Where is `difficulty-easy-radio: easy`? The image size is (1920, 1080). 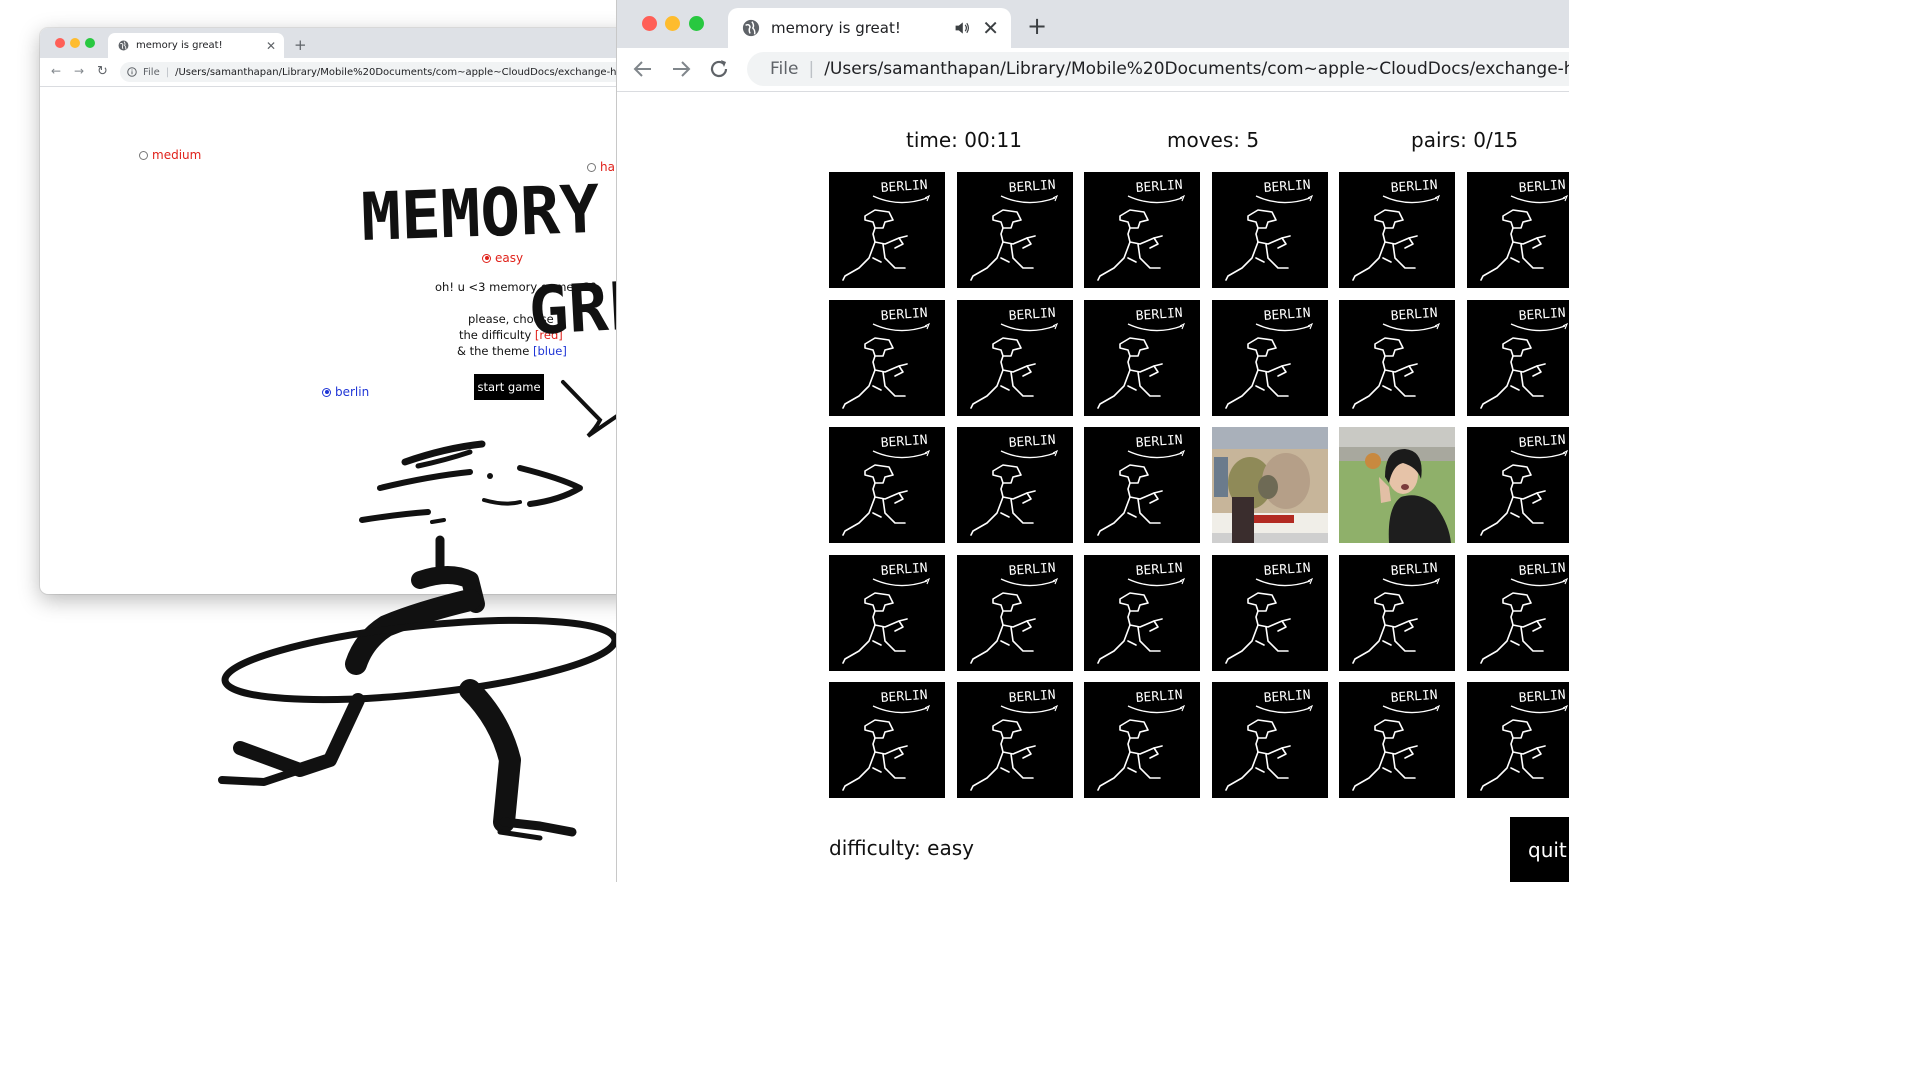 difficulty-easy-radio: easy is located at coordinates (502, 258).